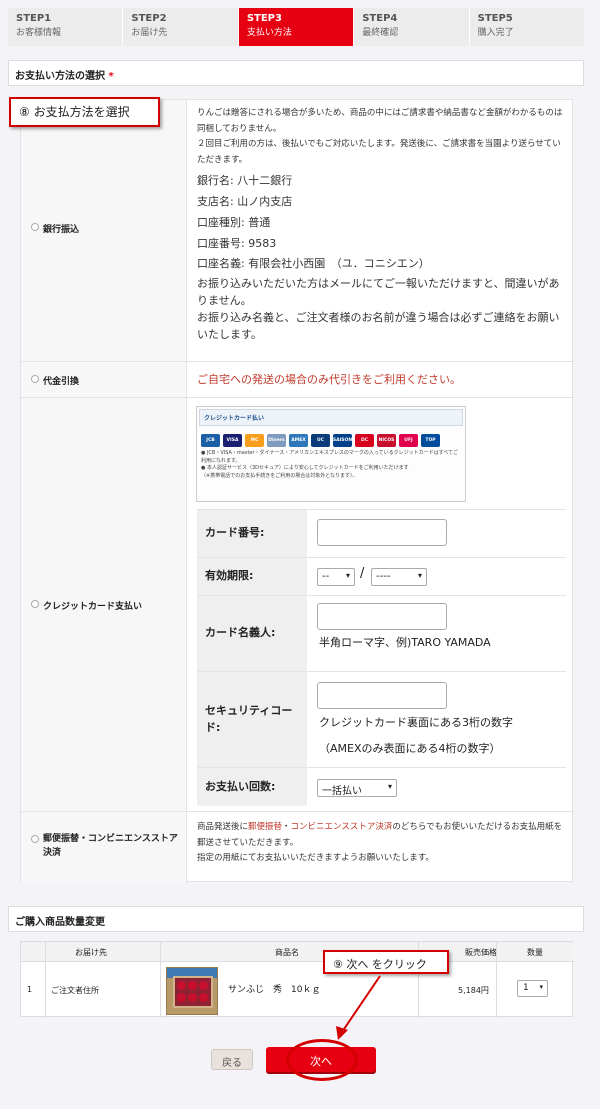 The width and height of the screenshot is (600, 1109). Describe the element at coordinates (61, 230) in the screenshot. I see `bank-label: 銀行振込` at that location.